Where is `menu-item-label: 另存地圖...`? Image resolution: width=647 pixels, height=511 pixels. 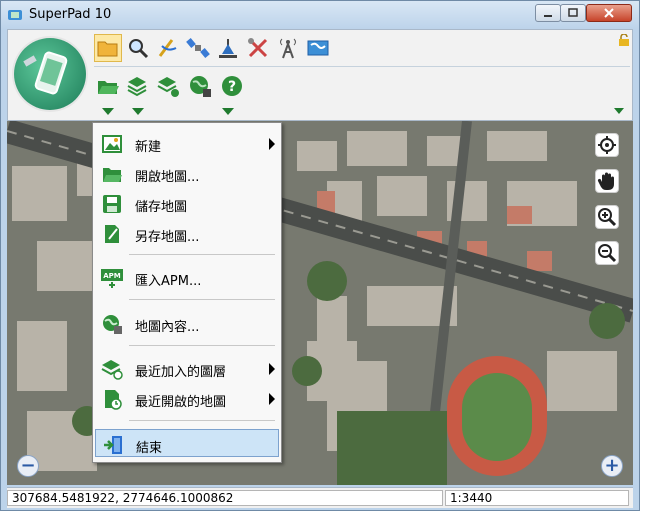
menu-item-label: 另存地圖... is located at coordinates (167, 237).